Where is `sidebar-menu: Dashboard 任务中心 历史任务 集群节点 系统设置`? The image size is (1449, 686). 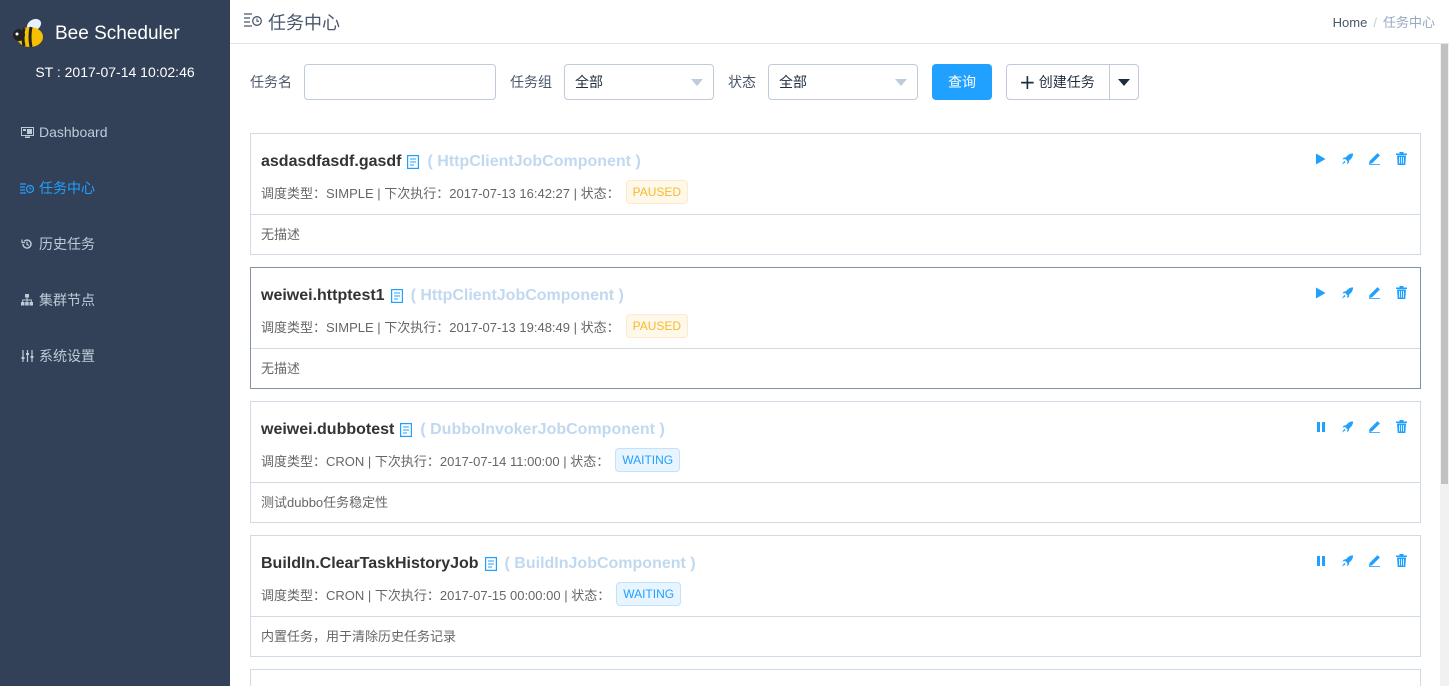
sidebar-menu: Dashboard 任务中心 历史任务 集群节点 系统设置 is located at coordinates (115, 244).